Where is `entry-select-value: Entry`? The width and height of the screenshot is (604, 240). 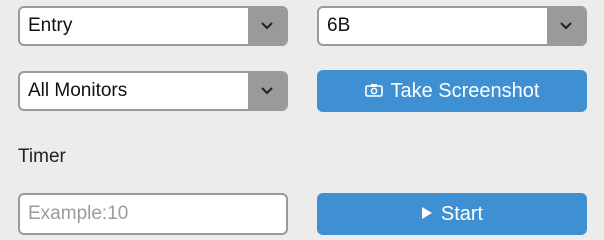
entry-select-value: Entry is located at coordinates (50, 25).